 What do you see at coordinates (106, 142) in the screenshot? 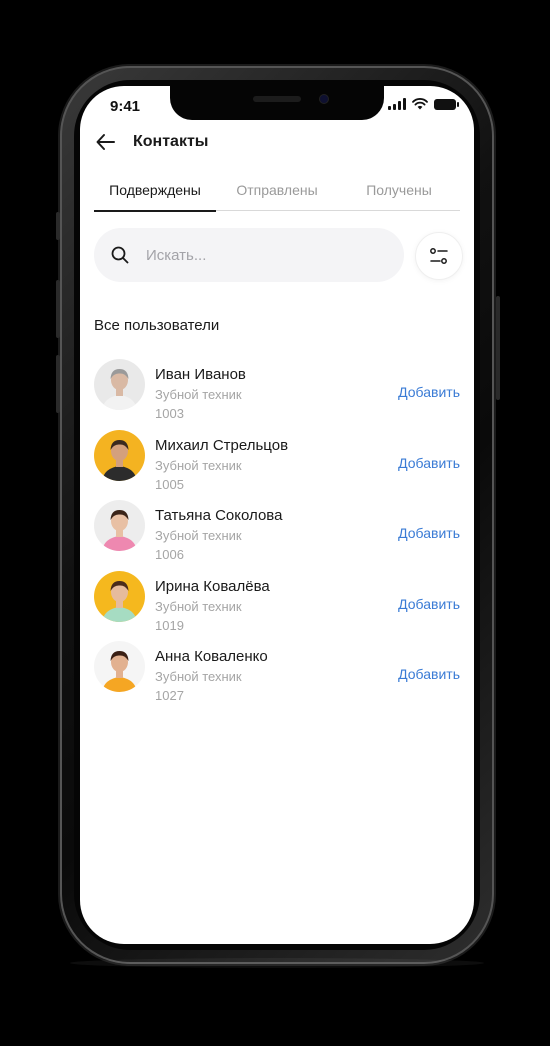
I see `arrow-left-icon` at bounding box center [106, 142].